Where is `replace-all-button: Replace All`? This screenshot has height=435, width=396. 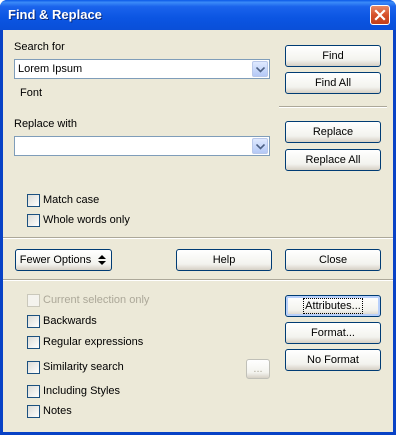 replace-all-button: Replace All is located at coordinates (333, 160).